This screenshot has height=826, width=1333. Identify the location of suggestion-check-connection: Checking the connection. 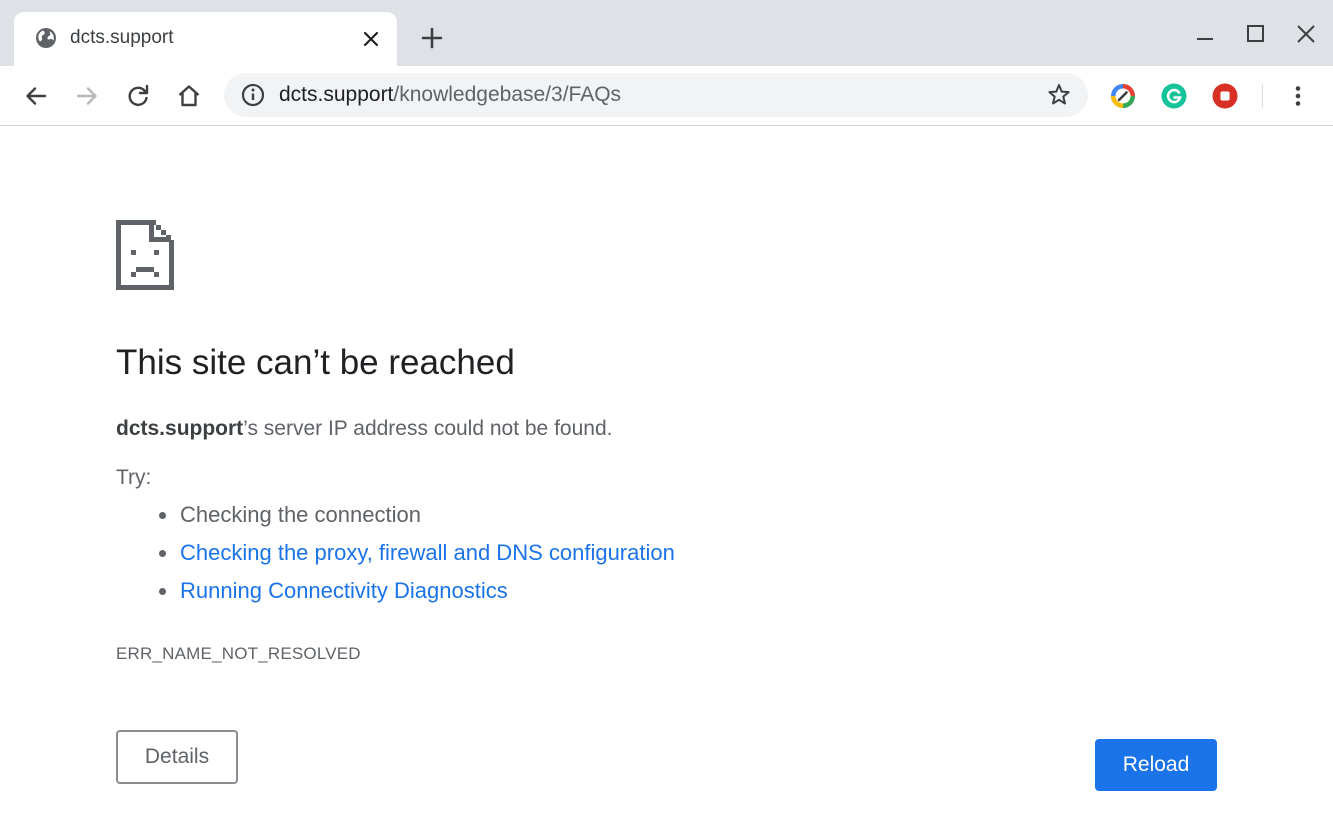
(416, 520).